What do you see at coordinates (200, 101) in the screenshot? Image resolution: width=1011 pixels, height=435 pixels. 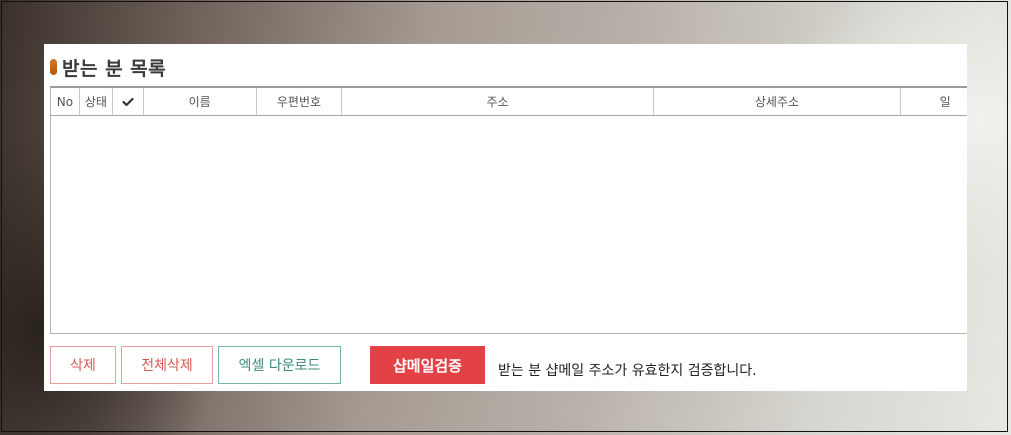 I see `column-header-name: 이름` at bounding box center [200, 101].